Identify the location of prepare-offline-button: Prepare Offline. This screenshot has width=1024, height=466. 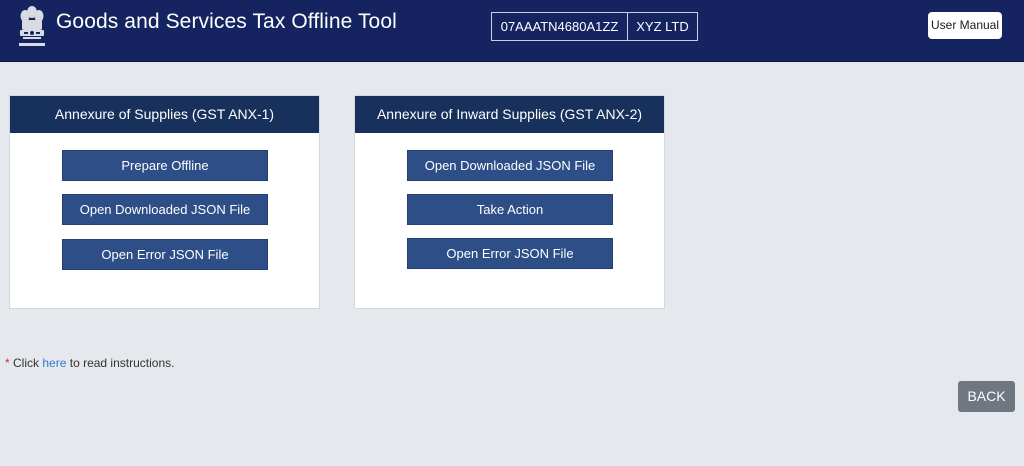
(165, 165).